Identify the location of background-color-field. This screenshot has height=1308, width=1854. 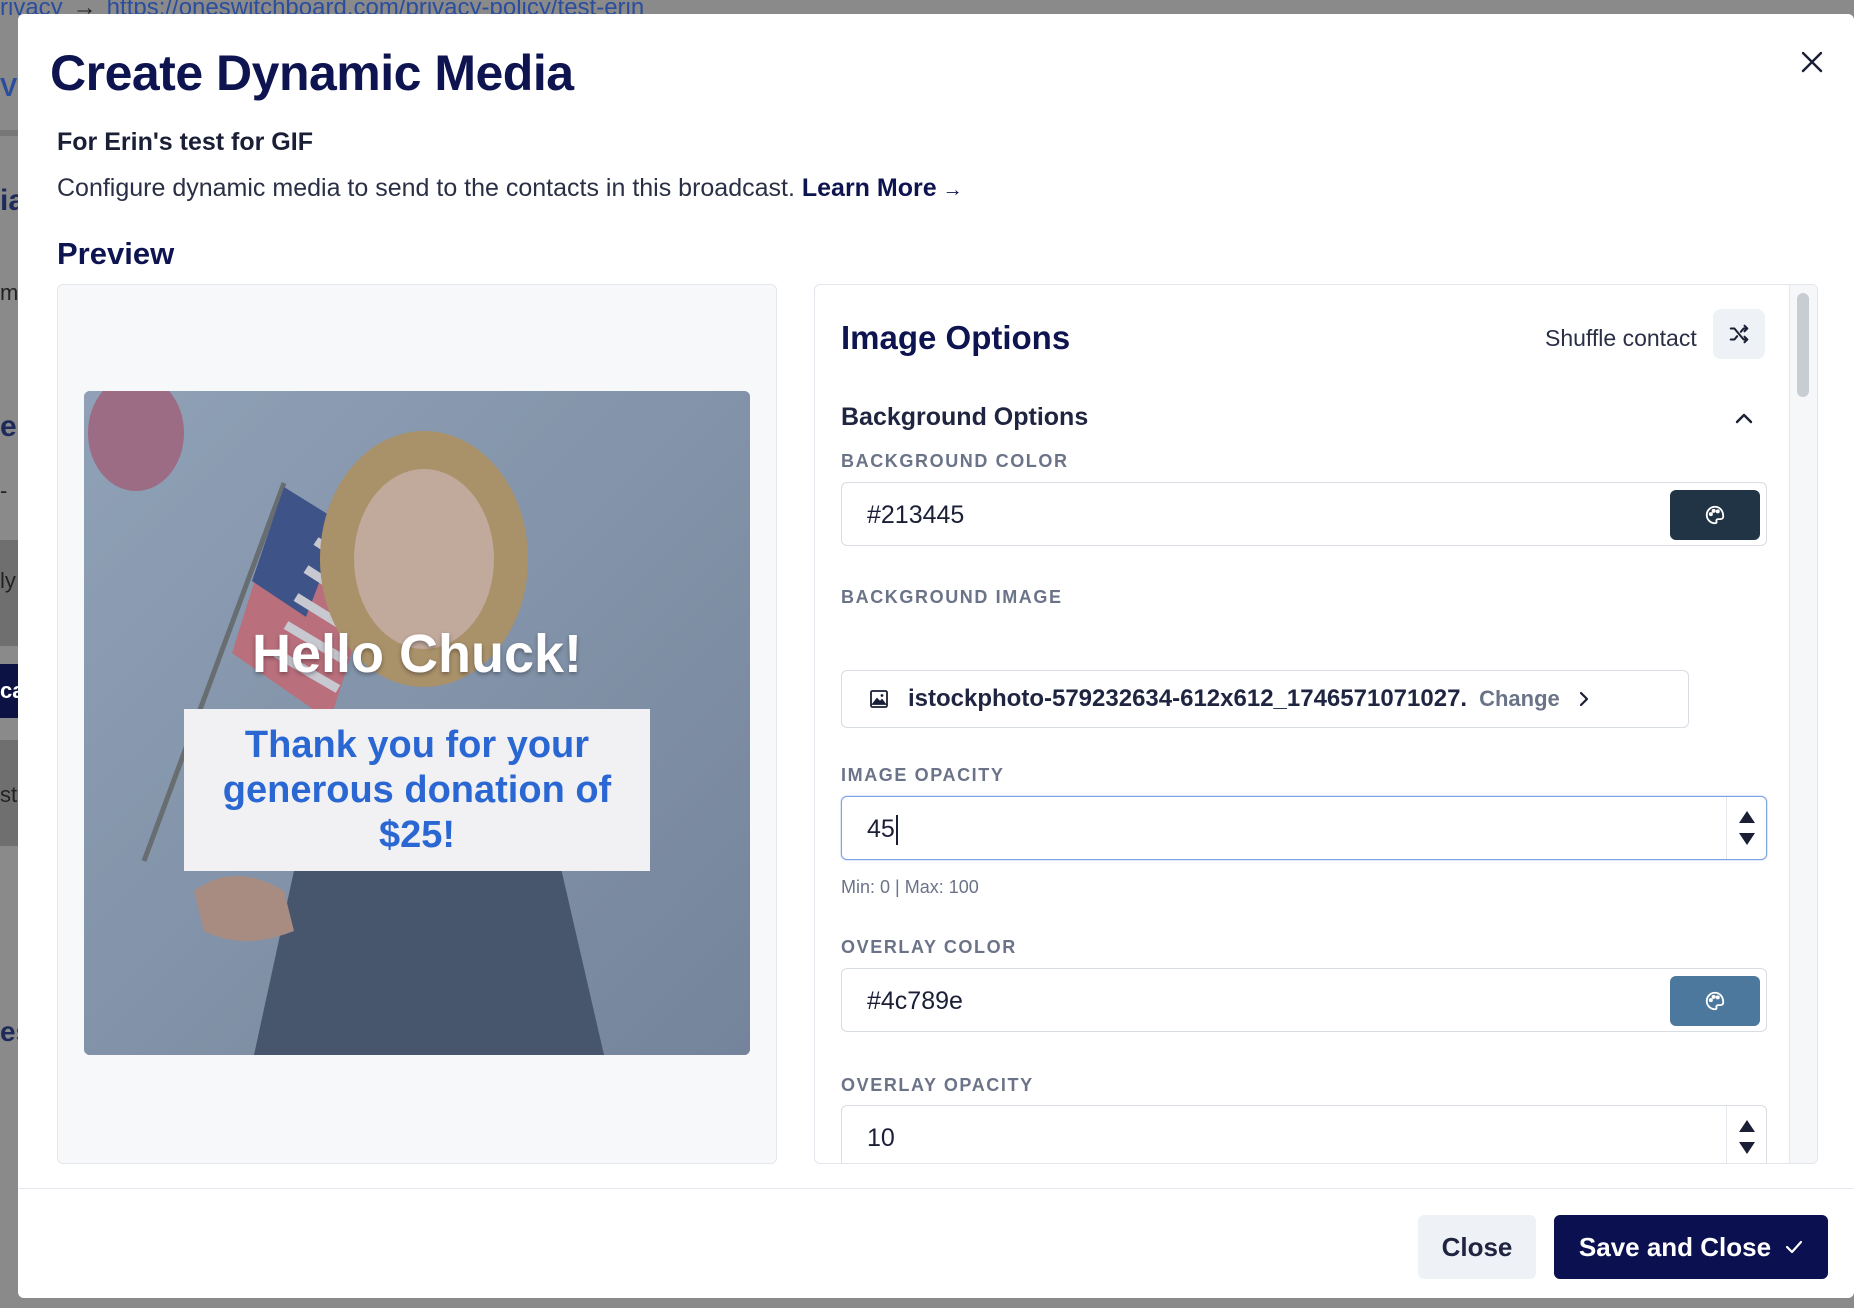
(1304, 514).